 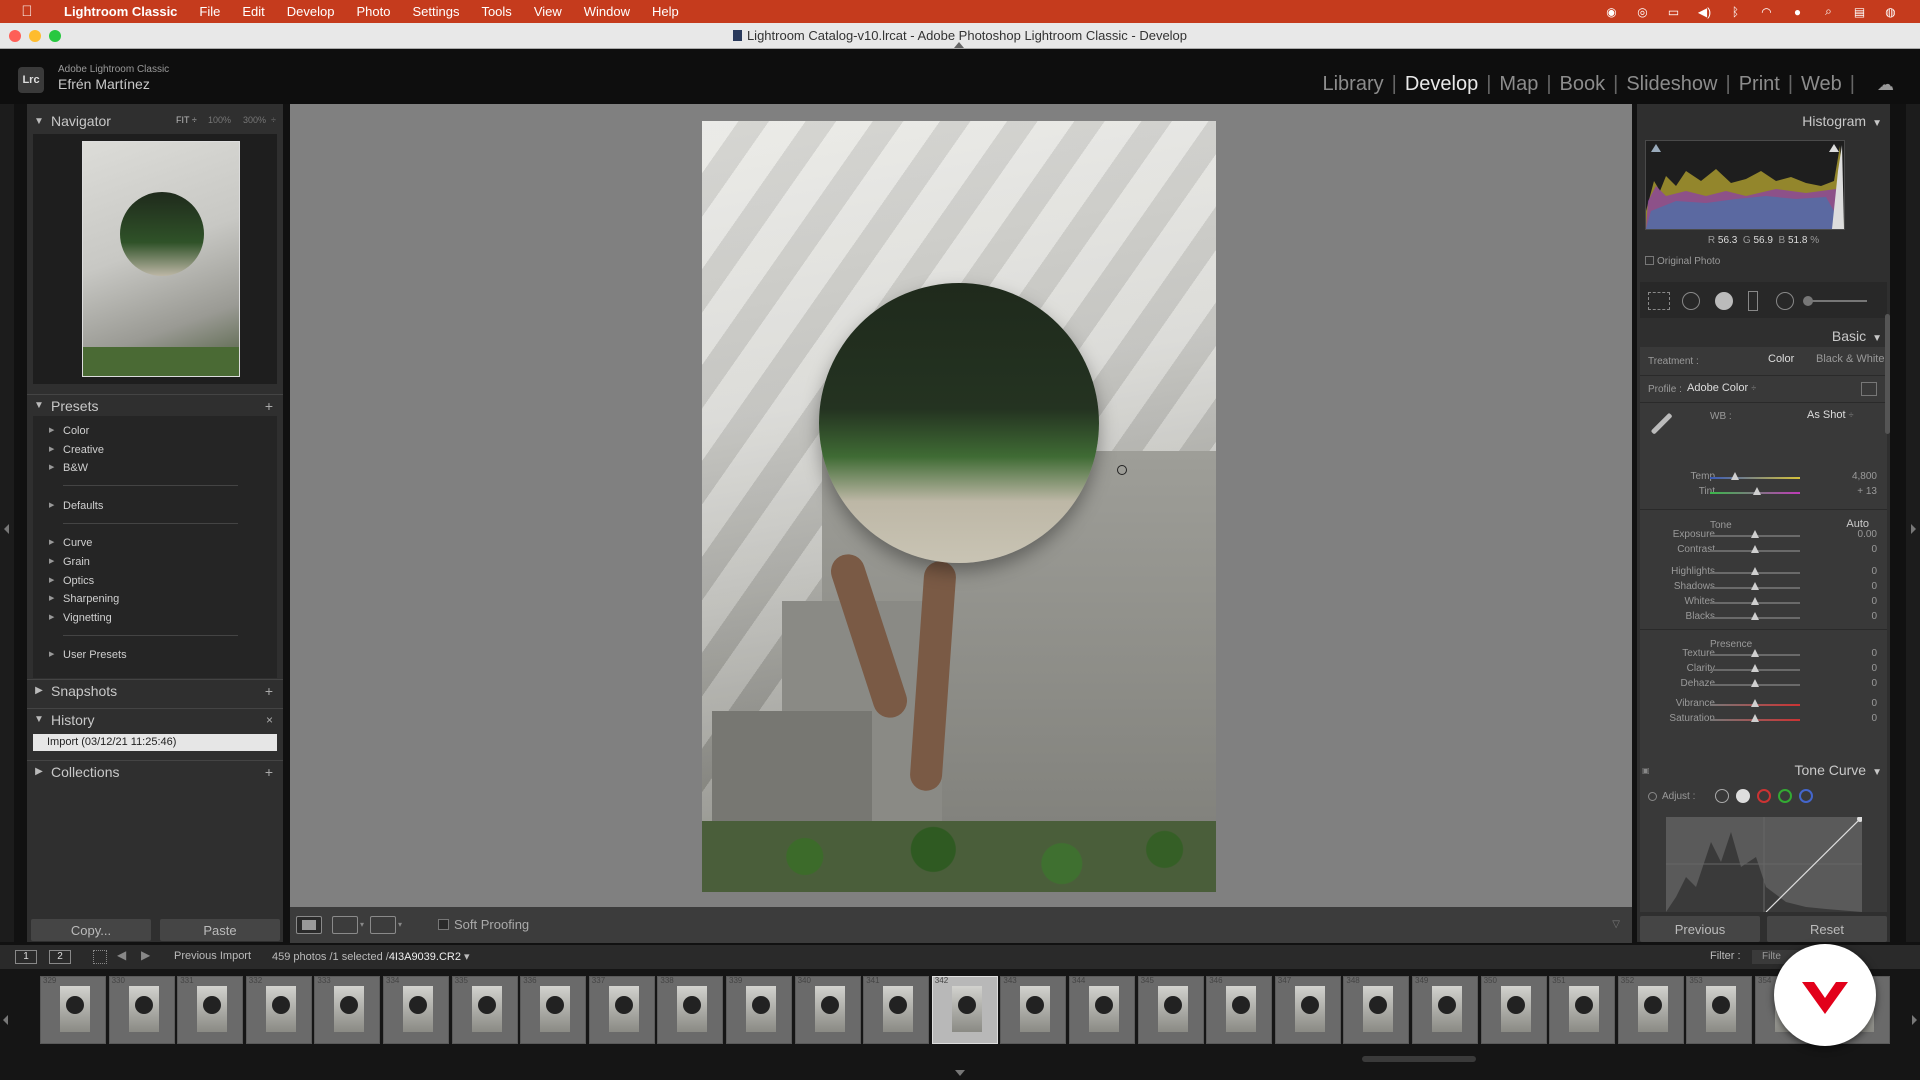 What do you see at coordinates (1759, 84) in the screenshot?
I see `module-print: Print` at bounding box center [1759, 84].